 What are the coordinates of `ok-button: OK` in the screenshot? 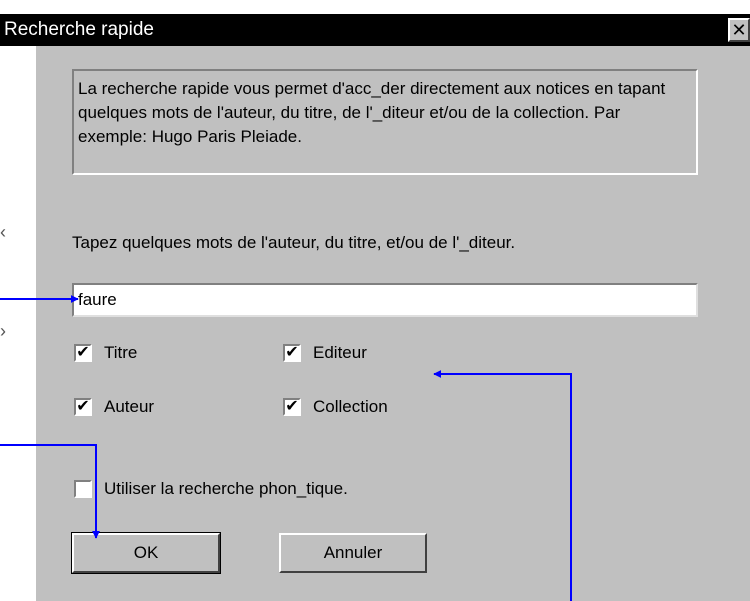 It's located at (146, 553).